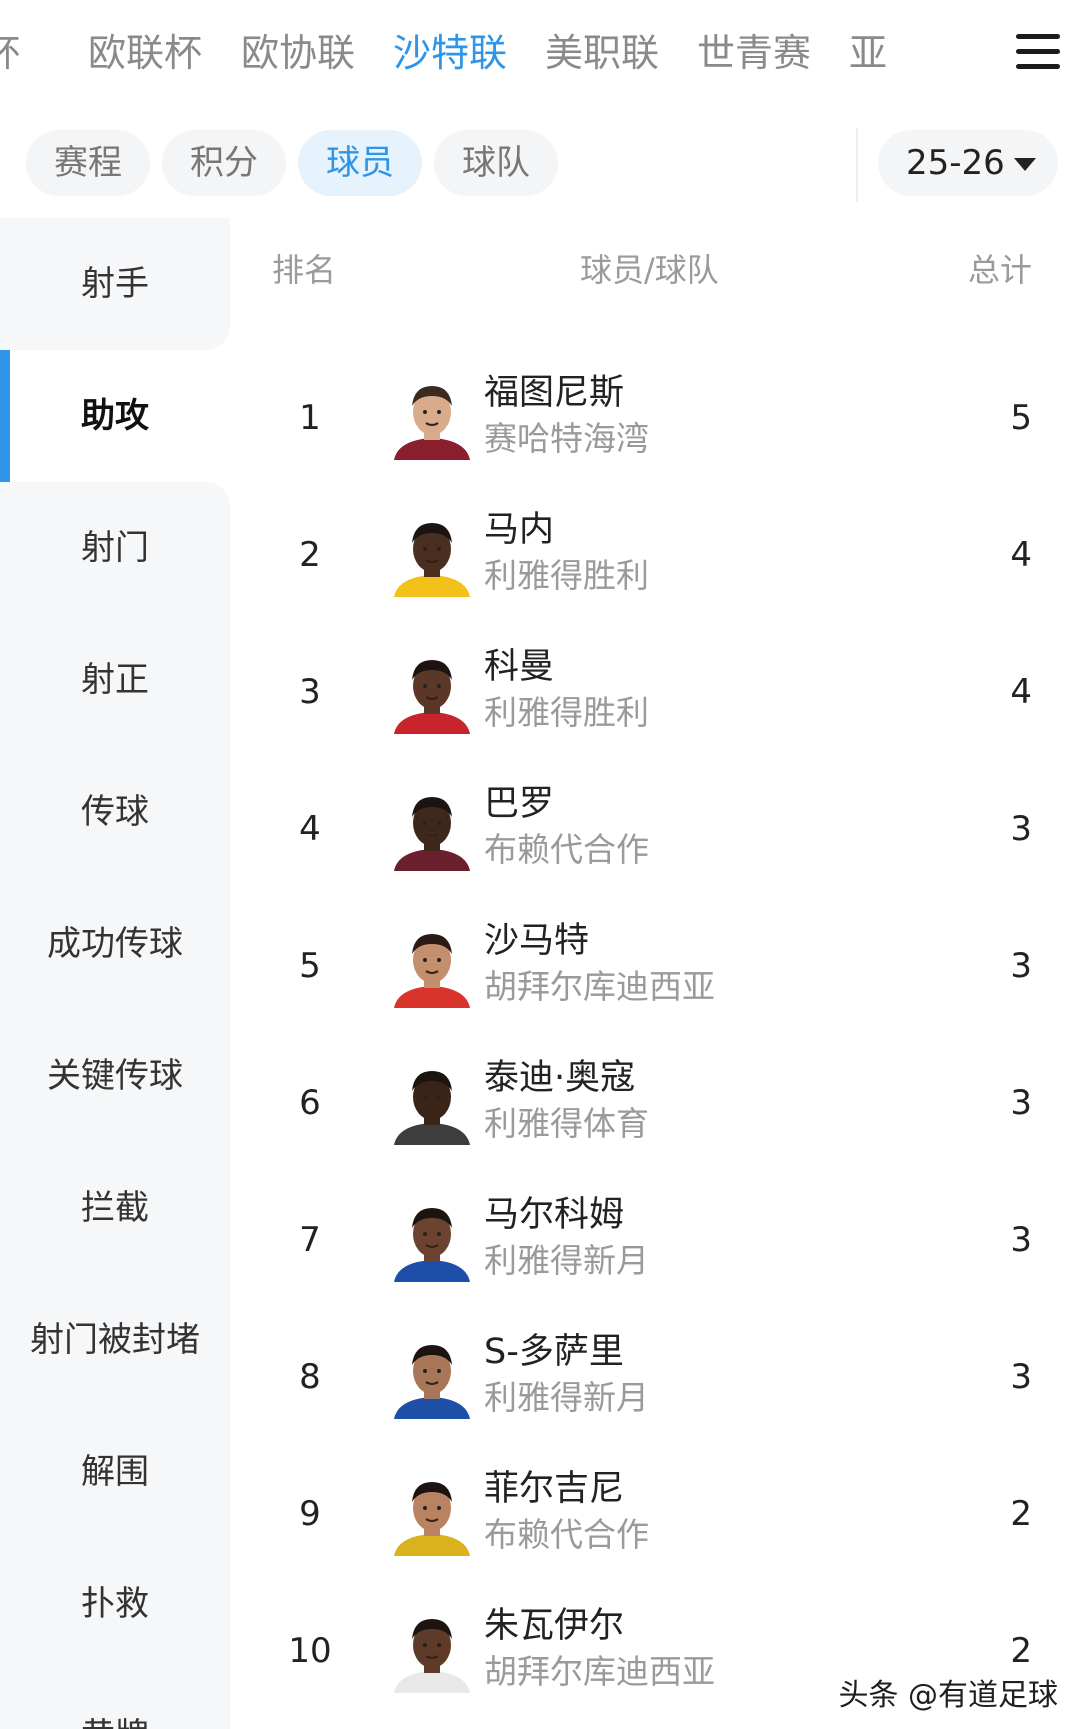 This screenshot has height=1729, width=1080. I want to click on table-row: 7 马尔科姆 利雅得新月 3, so click(655, 1240).